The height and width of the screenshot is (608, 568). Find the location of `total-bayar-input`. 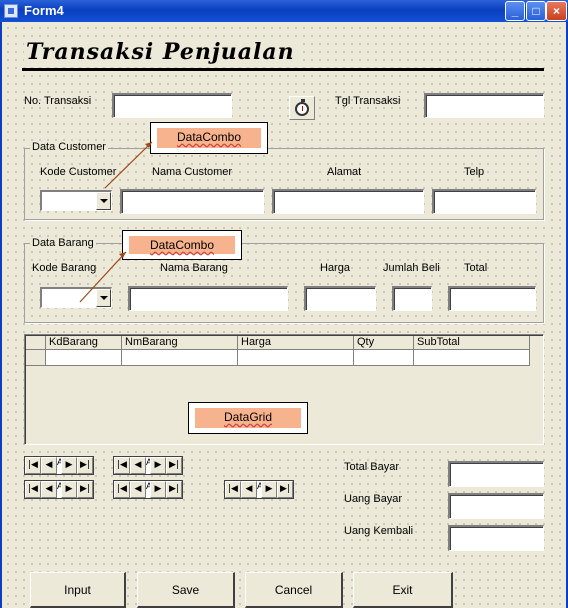

total-bayar-input is located at coordinates (496, 474).